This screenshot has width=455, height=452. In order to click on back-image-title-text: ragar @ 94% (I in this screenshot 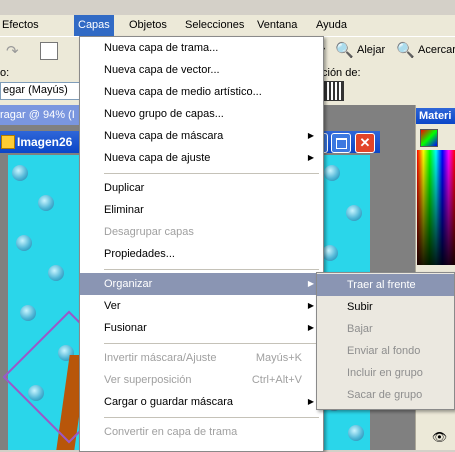, I will do `click(37, 115)`.